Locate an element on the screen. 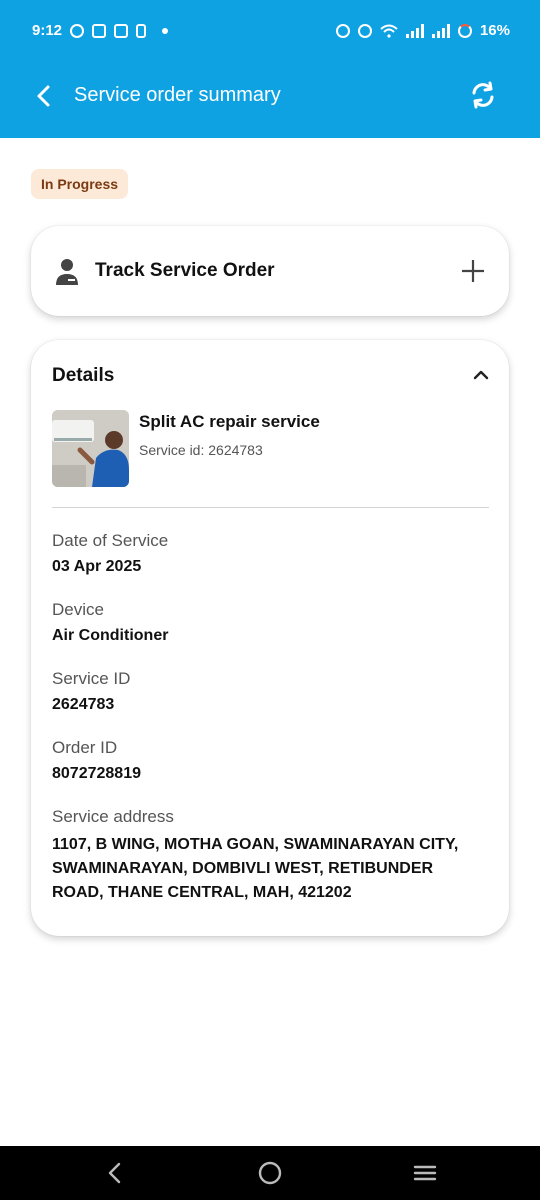  order-id-value: 8072728819 is located at coordinates (96, 773).